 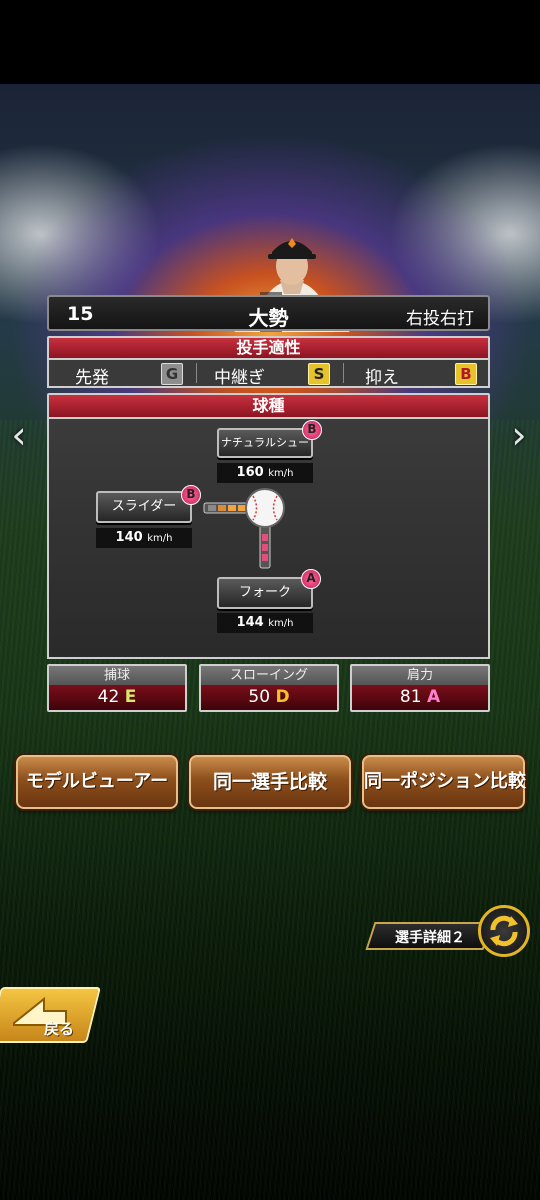 What do you see at coordinates (130, 697) in the screenshot?
I see `fielding-rank: E` at bounding box center [130, 697].